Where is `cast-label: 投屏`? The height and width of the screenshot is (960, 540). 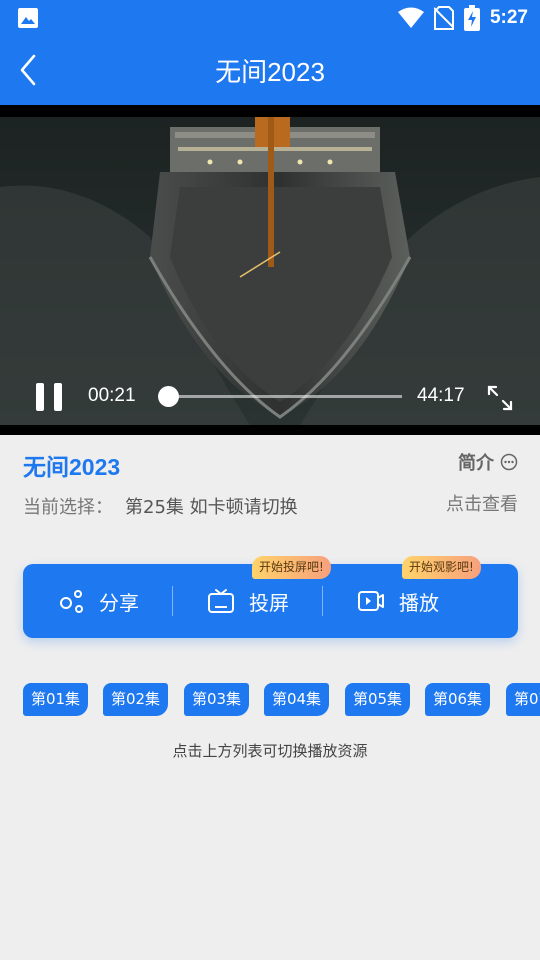 cast-label: 投屏 is located at coordinates (269, 602).